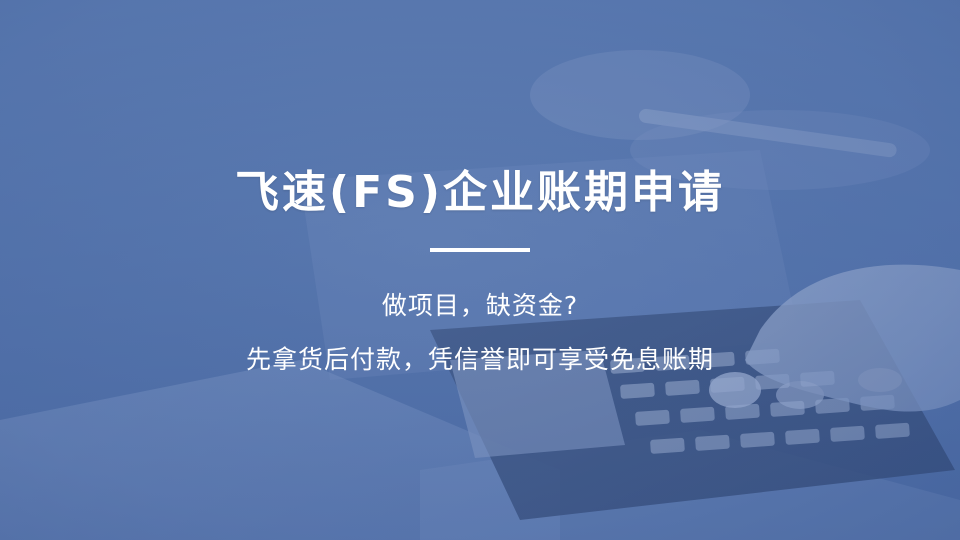 The width and height of the screenshot is (960, 540). What do you see at coordinates (480, 250) in the screenshot?
I see `title-divider` at bounding box center [480, 250].